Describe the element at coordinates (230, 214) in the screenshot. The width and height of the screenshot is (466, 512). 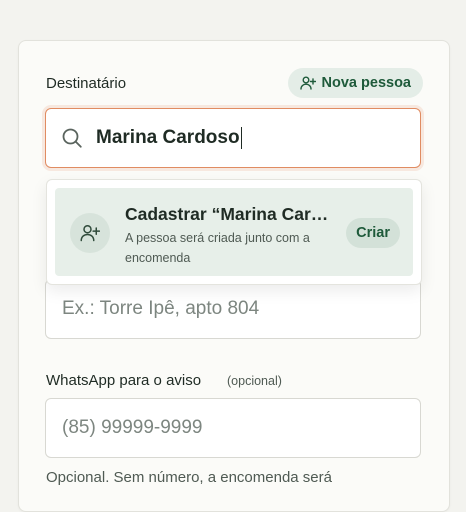
I see `suggestion-title: Cadastrar “Marina Cardoso”` at that location.